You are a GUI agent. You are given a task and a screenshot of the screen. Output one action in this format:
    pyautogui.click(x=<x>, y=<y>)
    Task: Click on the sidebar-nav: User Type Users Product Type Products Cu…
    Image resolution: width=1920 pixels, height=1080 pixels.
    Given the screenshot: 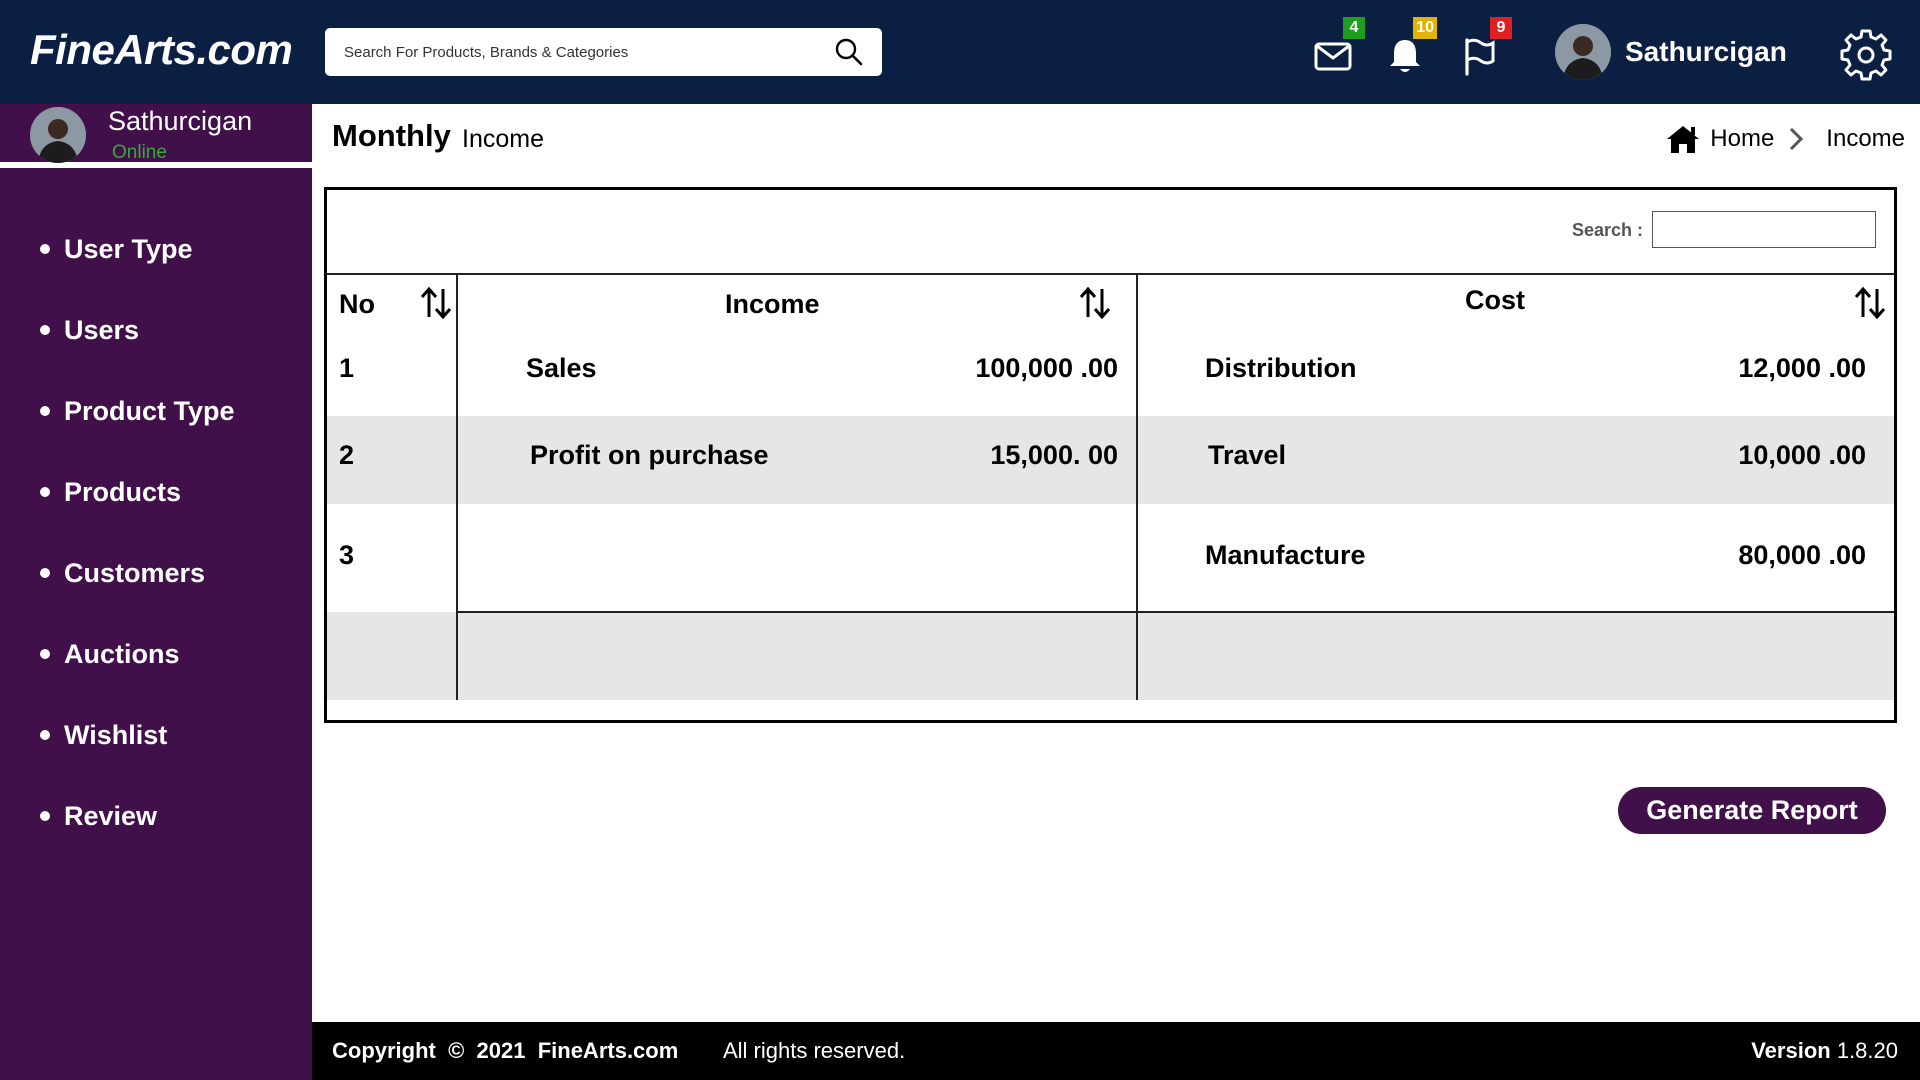 What is the action you would take?
    pyautogui.click(x=156, y=554)
    